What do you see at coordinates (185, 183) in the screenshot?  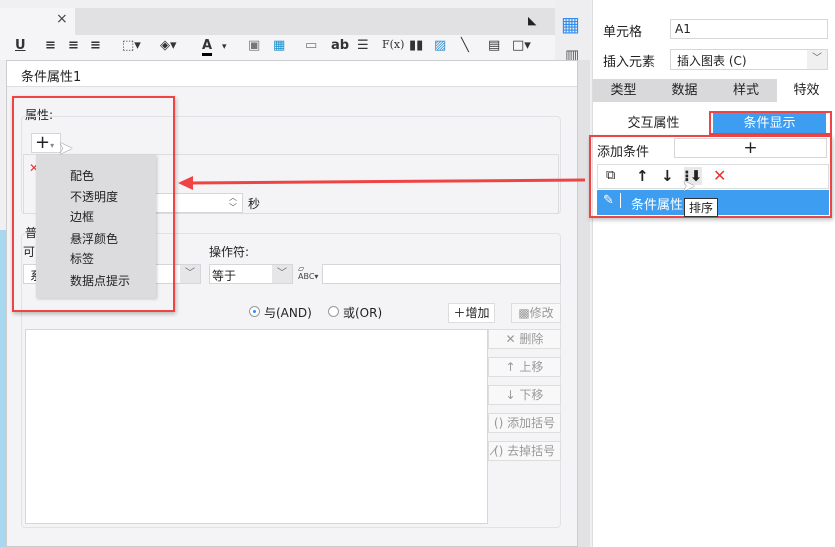 I see `arrow-head` at bounding box center [185, 183].